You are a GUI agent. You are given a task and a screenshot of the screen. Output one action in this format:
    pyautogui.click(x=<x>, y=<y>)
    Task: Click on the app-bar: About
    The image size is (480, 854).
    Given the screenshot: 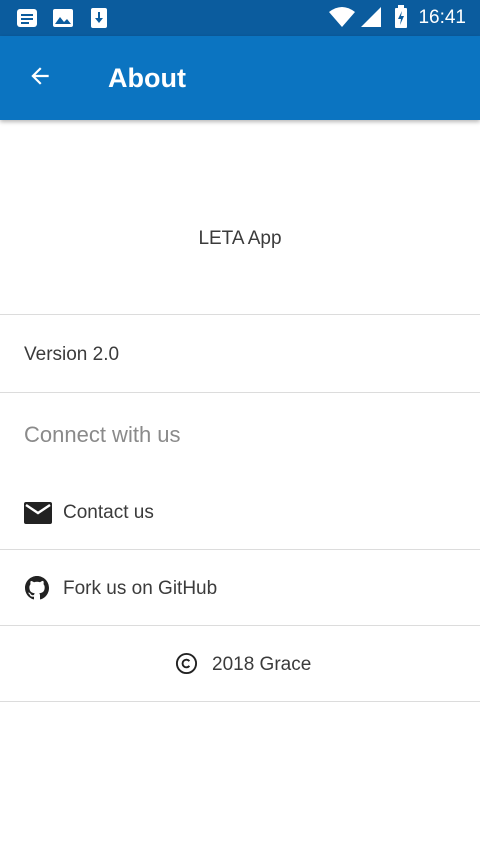 What is the action you would take?
    pyautogui.click(x=240, y=78)
    